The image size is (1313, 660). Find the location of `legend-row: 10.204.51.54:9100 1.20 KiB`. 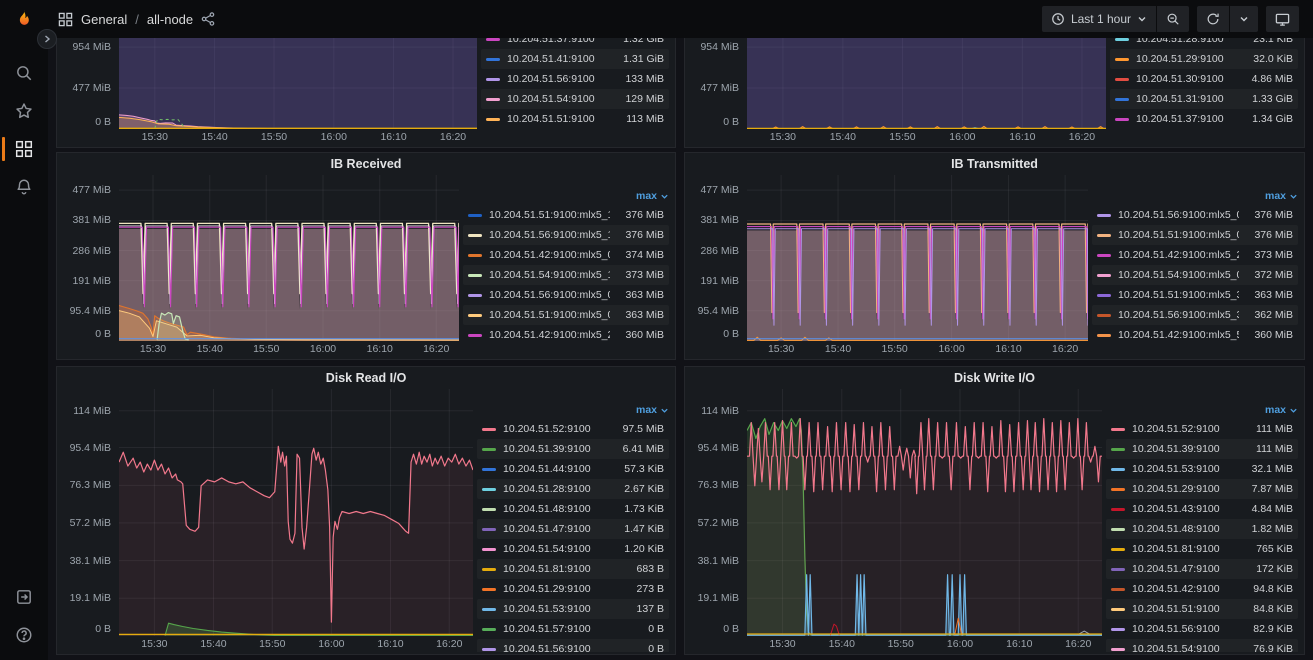

legend-row: 10.204.51.54:9100 1.20 KiB is located at coordinates (573, 549).